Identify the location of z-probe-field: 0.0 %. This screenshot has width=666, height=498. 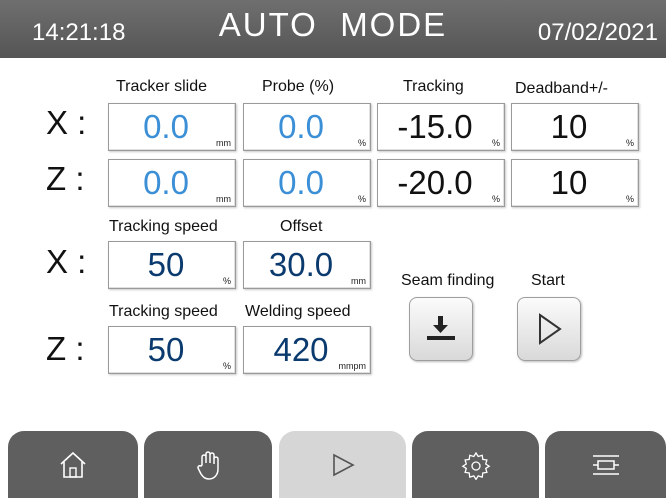
(307, 183).